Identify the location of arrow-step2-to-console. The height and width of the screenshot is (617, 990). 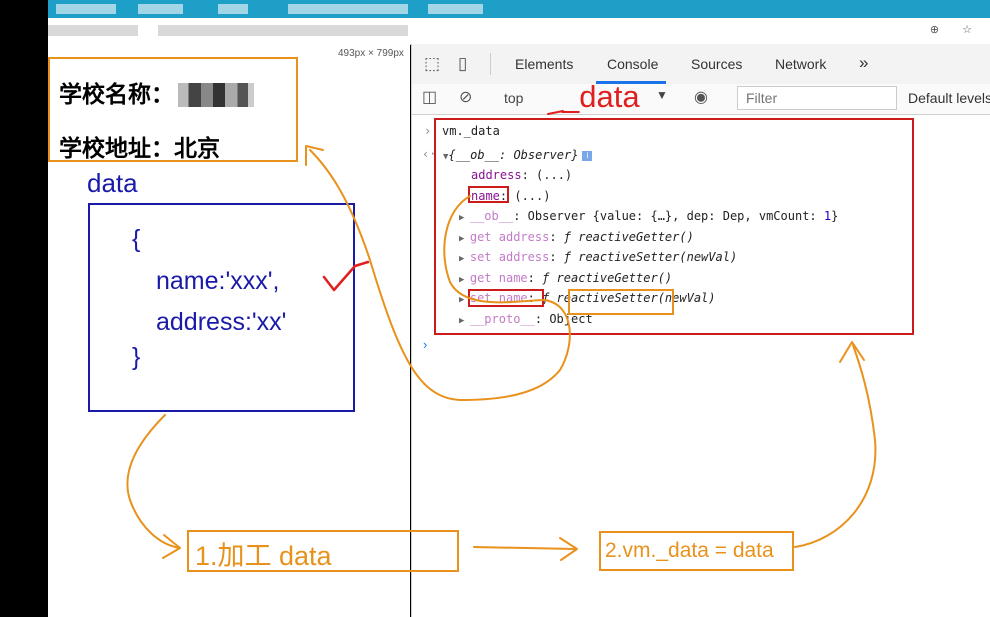
(835, 446).